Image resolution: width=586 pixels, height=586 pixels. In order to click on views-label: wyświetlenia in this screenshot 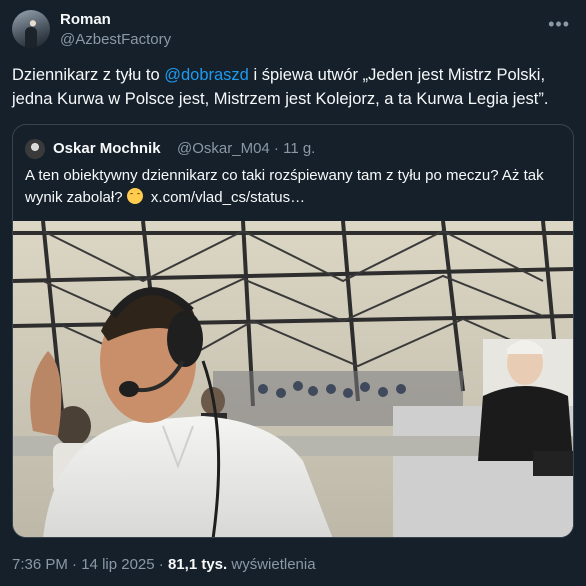, I will do `click(273, 564)`.